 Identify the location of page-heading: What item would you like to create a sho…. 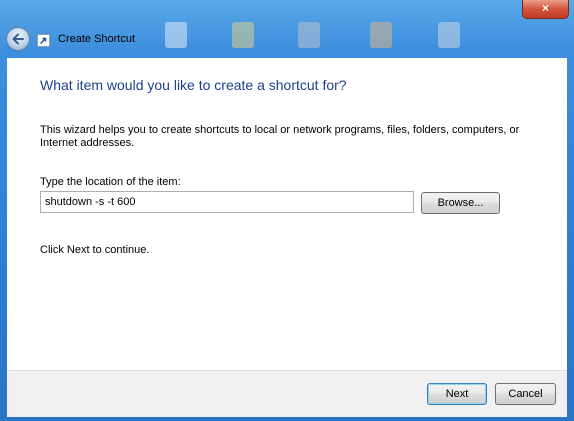
(193, 85).